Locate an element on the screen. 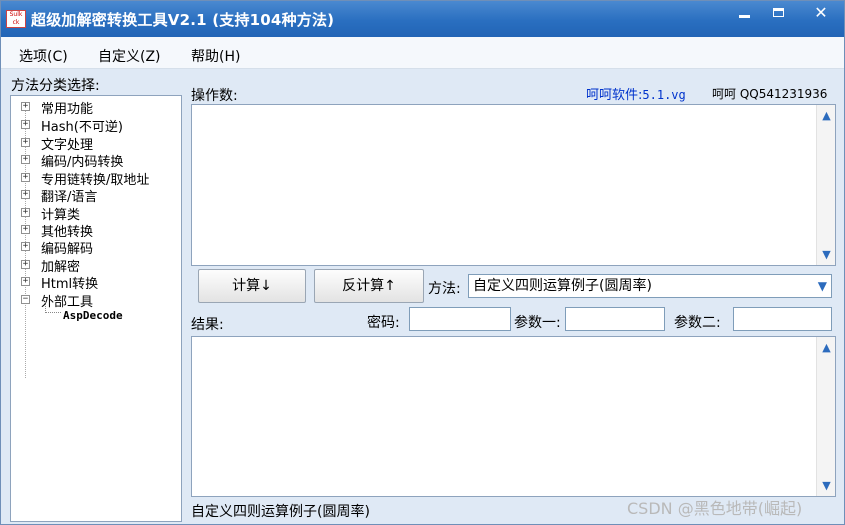 The height and width of the screenshot is (525, 845). menu-options: 选项(C) is located at coordinates (43, 56).